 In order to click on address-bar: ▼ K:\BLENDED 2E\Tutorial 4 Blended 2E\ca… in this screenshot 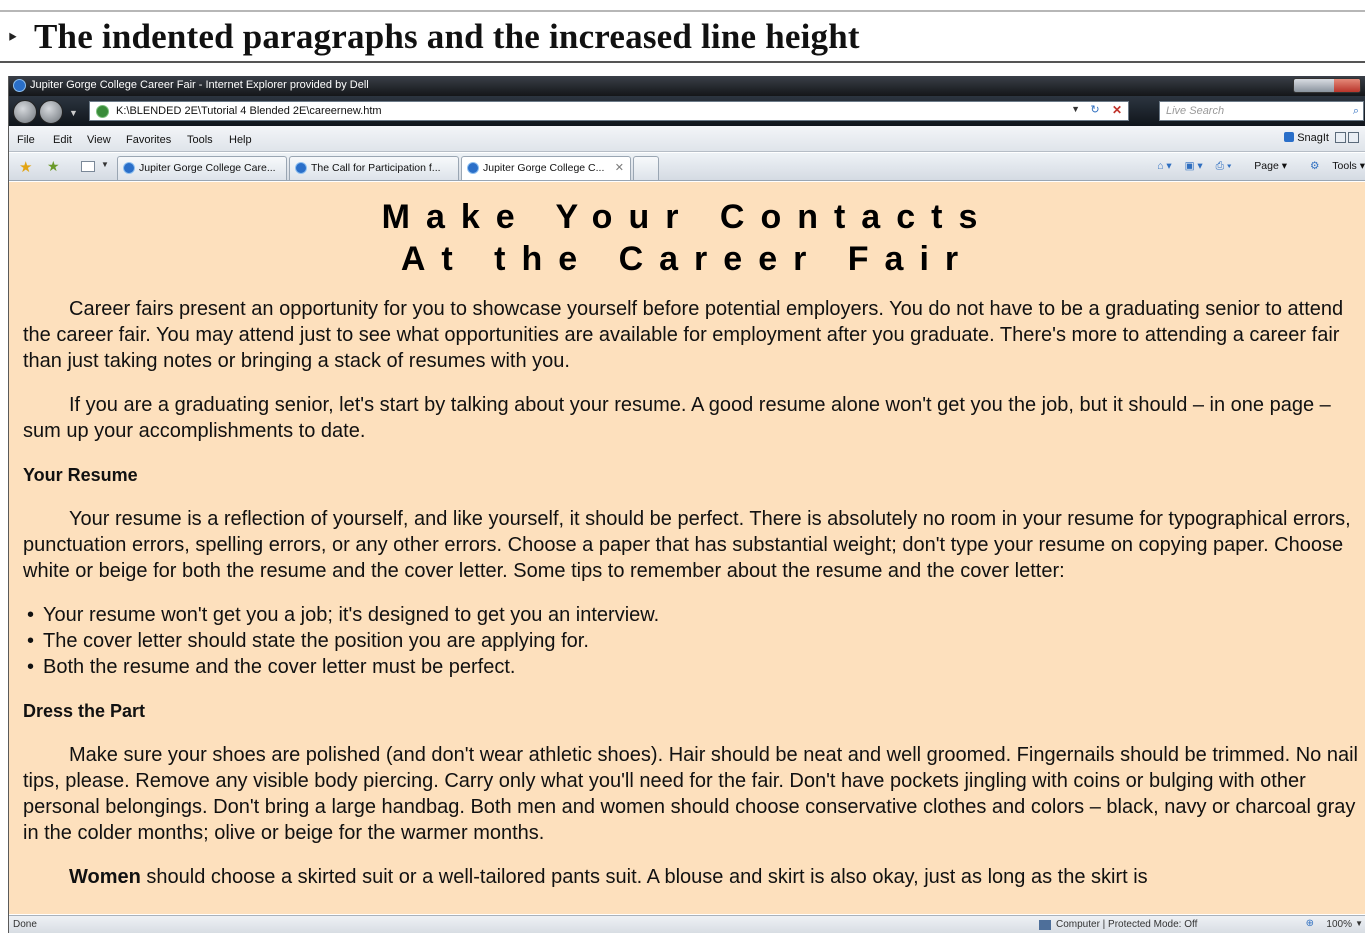, I will do `click(687, 111)`.